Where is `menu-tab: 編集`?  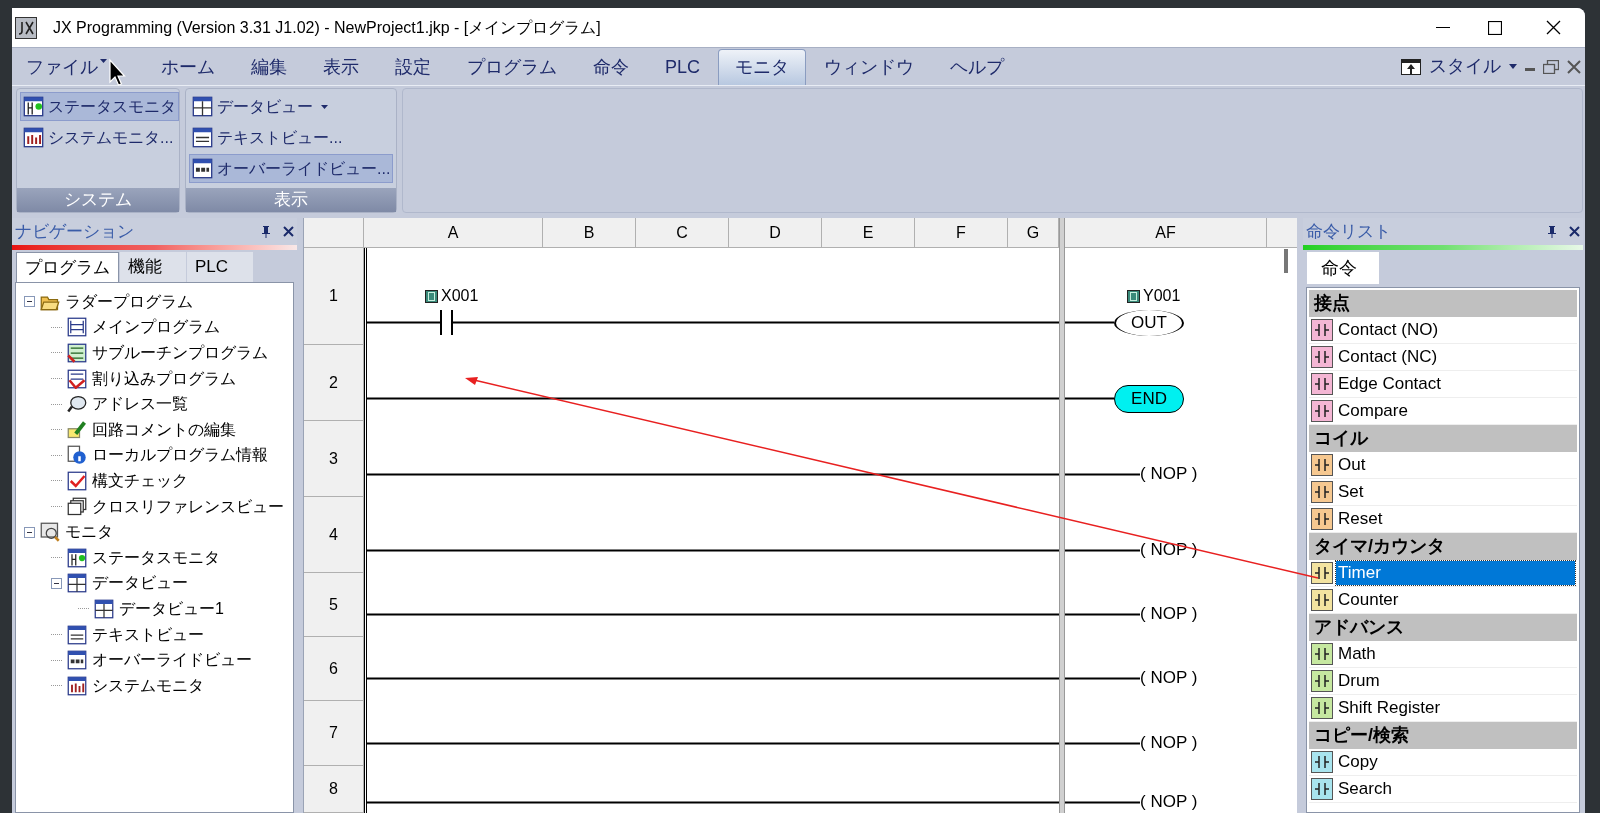 menu-tab: 編集 is located at coordinates (269, 67).